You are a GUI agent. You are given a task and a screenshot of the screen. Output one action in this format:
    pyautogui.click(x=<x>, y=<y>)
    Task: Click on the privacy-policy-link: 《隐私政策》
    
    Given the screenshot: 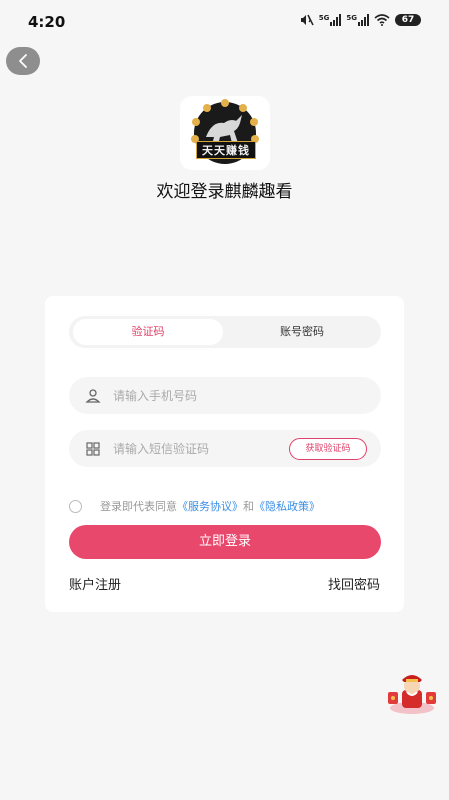 What is the action you would take?
    pyautogui.click(x=287, y=506)
    